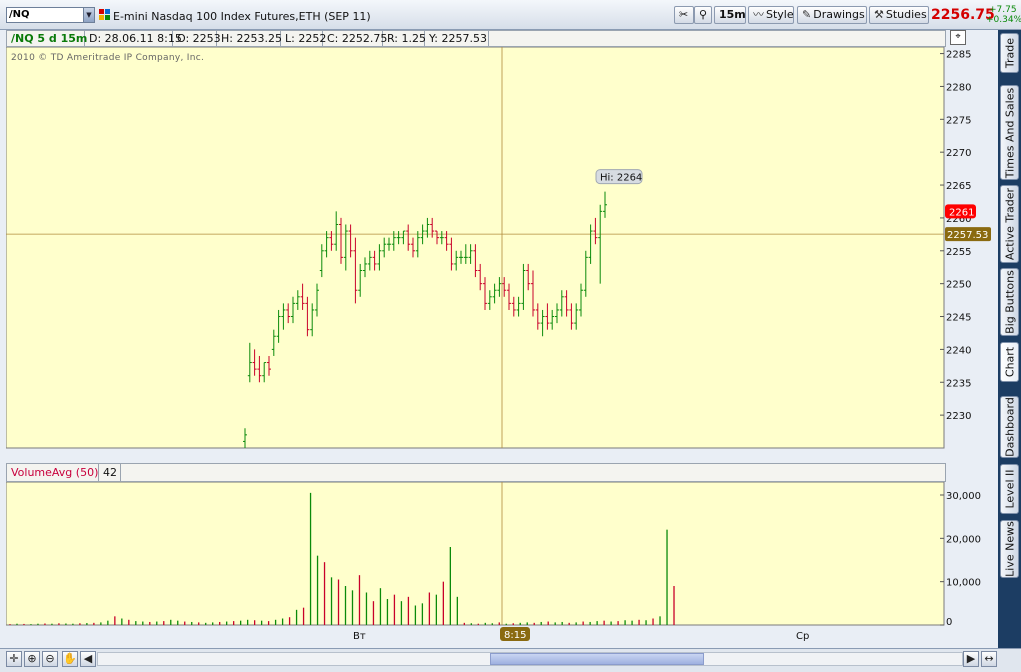 The image size is (1021, 672). Describe the element at coordinates (963, 496) in the screenshot. I see `volume-tick-label: 30,000` at that location.